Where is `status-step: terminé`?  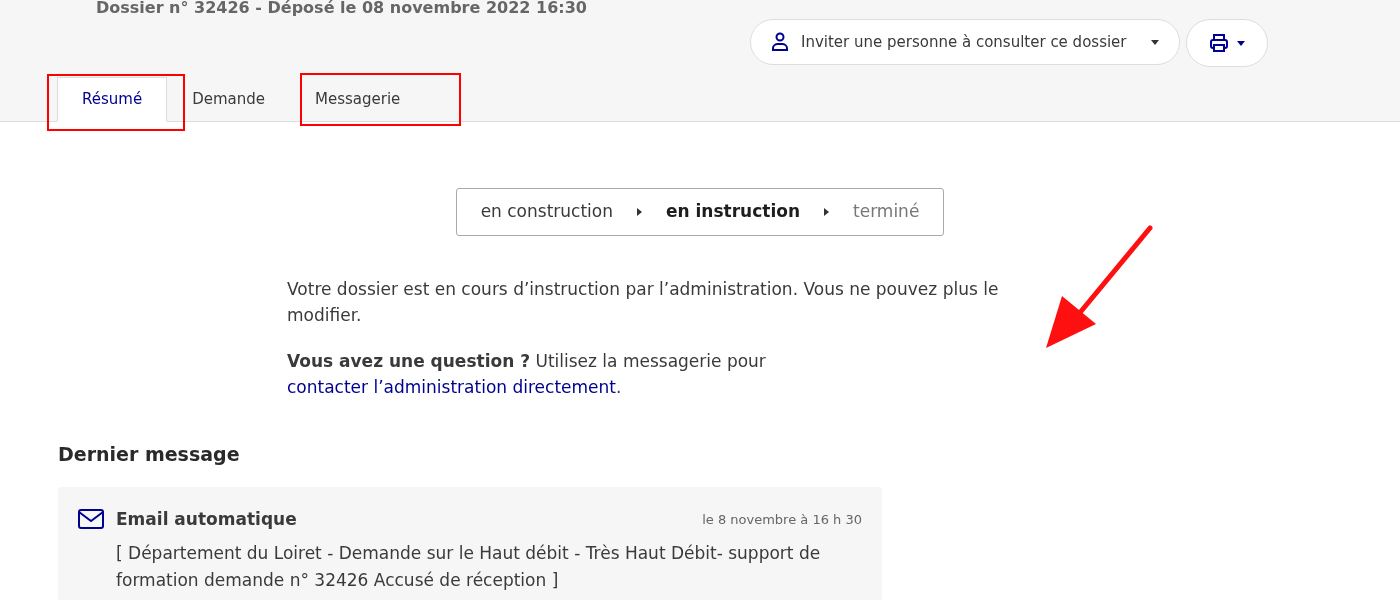
status-step: terminé is located at coordinates (886, 212).